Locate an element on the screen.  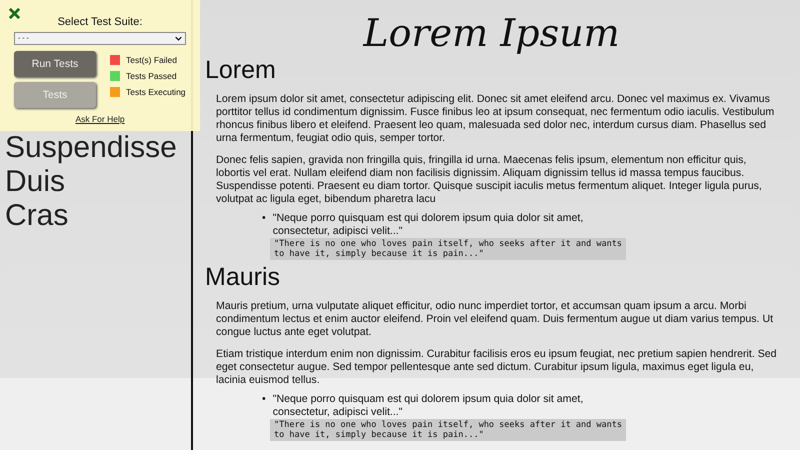
close-icon is located at coordinates (14, 13).